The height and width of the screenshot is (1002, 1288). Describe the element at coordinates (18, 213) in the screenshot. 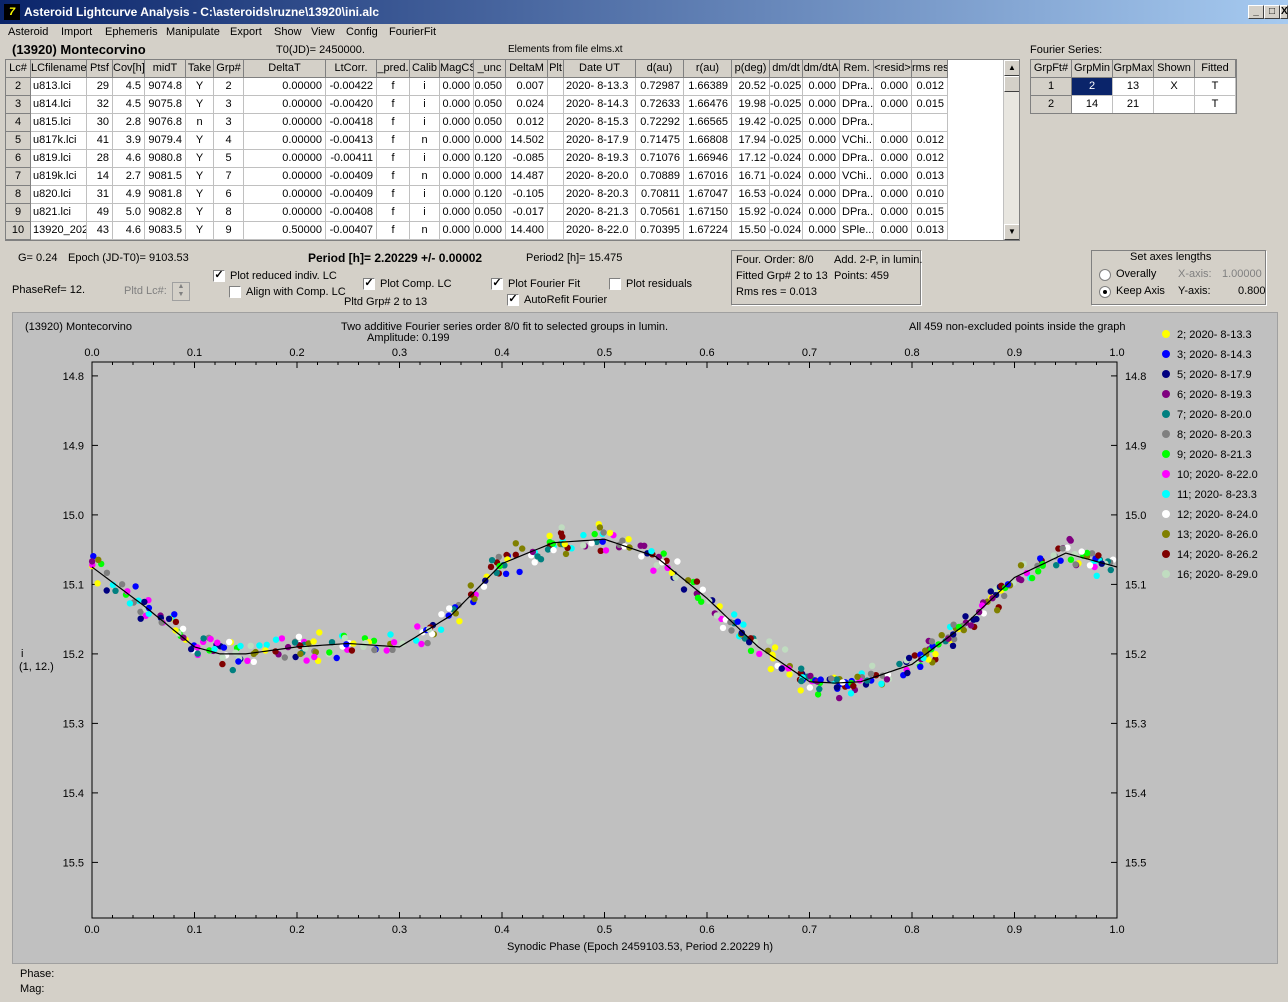

I see `table-cell: 9` at that location.